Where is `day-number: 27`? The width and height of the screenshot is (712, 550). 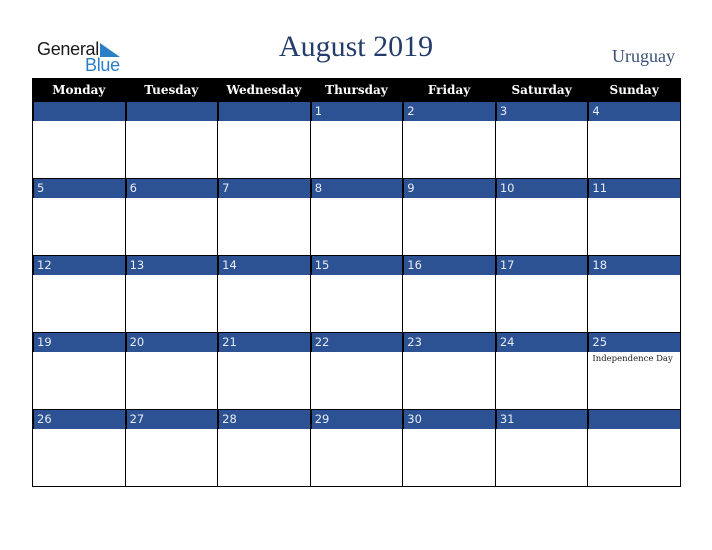
day-number: 27 is located at coordinates (171, 419).